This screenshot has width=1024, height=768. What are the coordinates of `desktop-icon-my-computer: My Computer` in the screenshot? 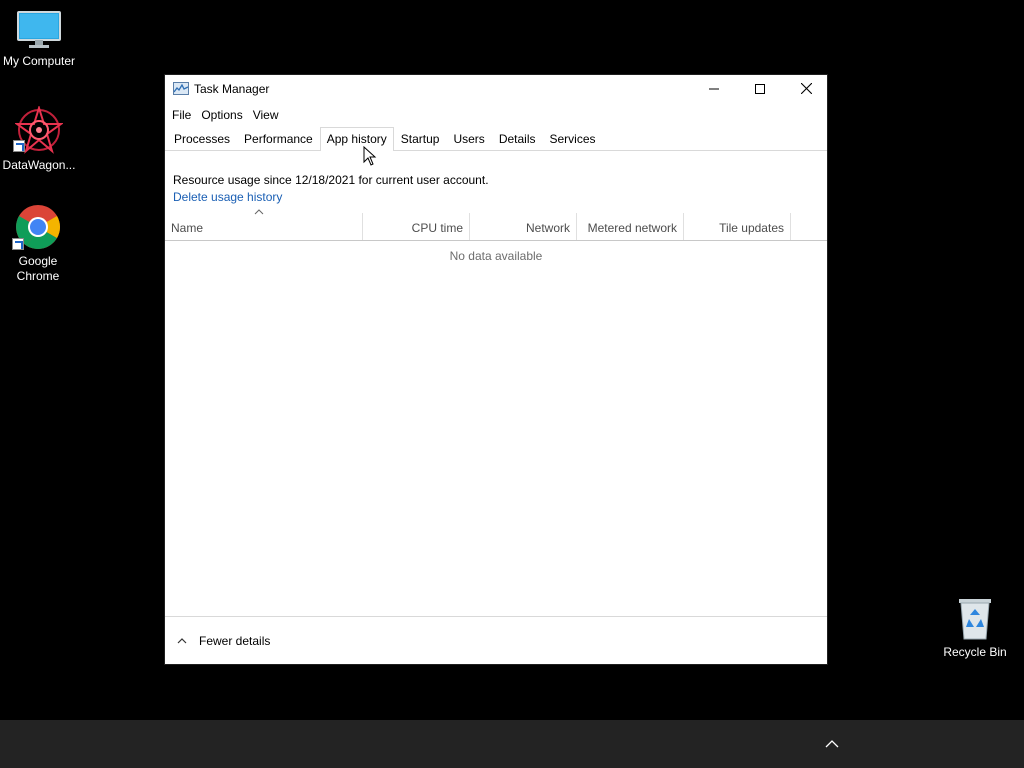 It's located at (39, 39).